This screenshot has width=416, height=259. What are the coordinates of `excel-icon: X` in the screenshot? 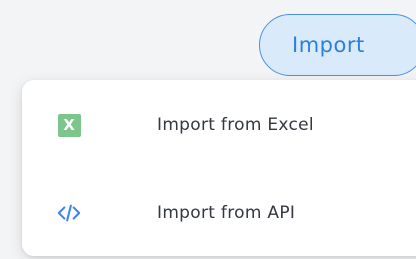 It's located at (69, 125).